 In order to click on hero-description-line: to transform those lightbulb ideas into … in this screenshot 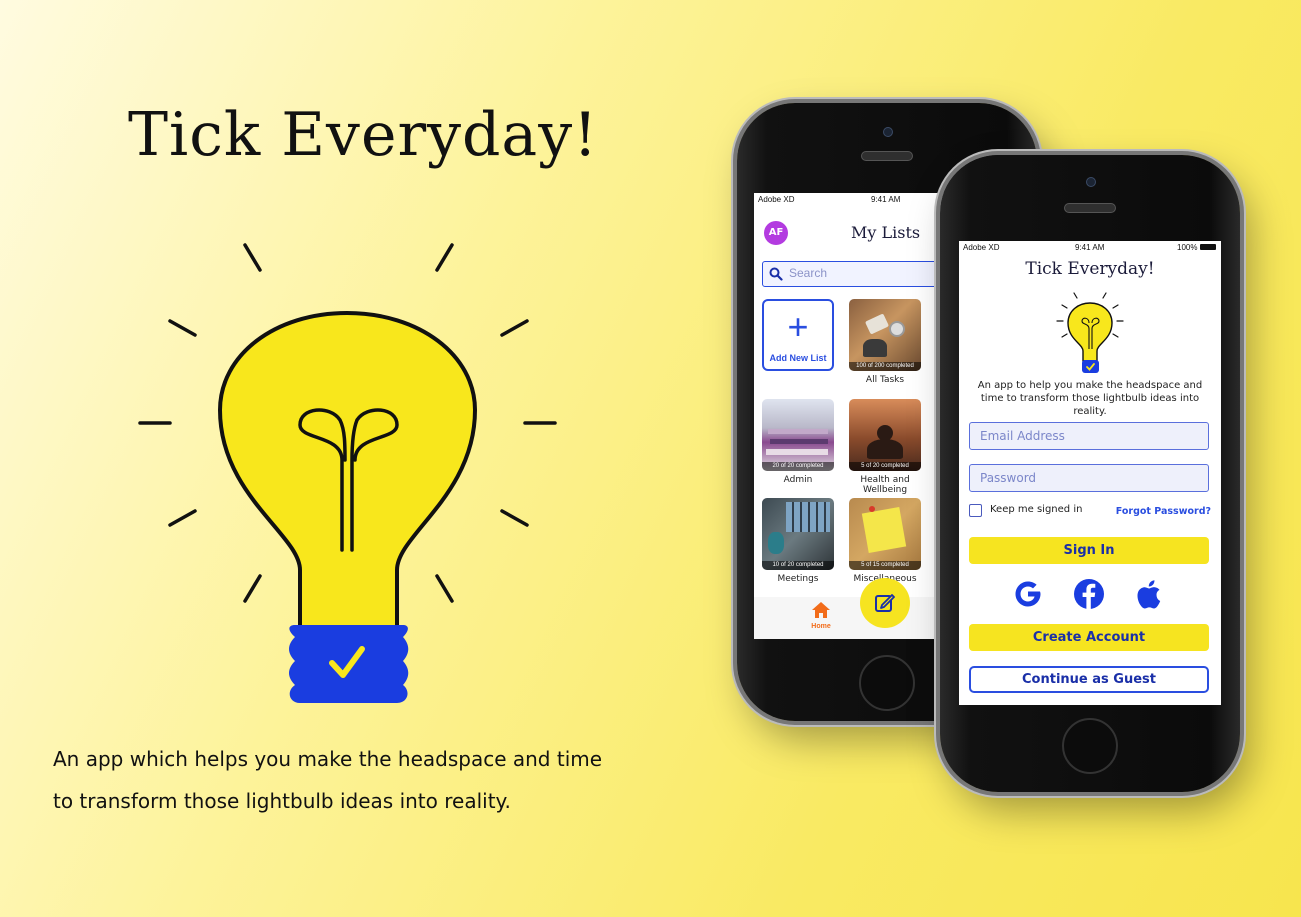, I will do `click(282, 801)`.